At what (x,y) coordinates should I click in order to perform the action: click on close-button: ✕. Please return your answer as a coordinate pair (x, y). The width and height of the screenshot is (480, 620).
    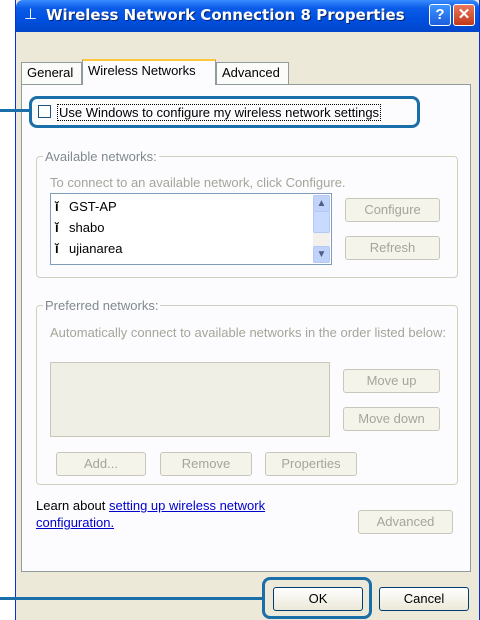
    Looking at the image, I should click on (464, 15).